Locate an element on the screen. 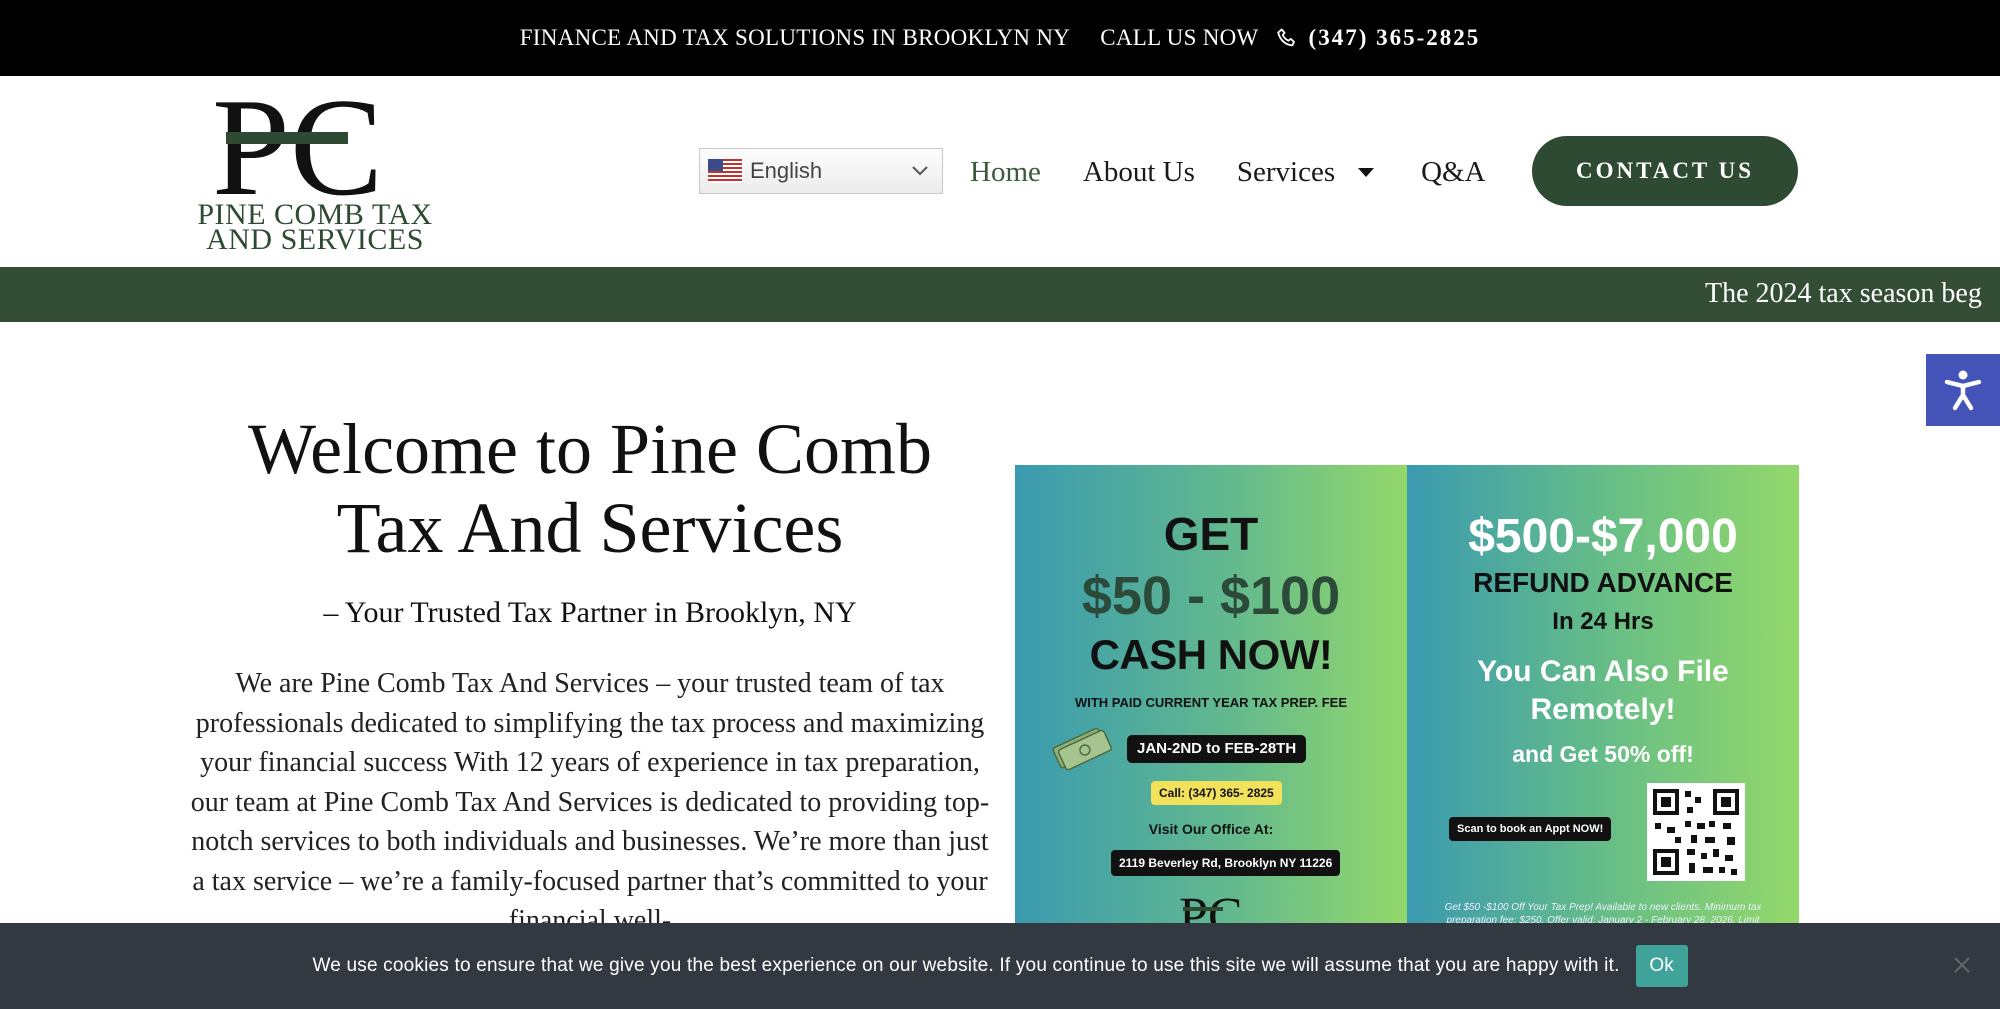 This screenshot has width=2000, height=1009. title-line-1: Welcome to Pine Comb is located at coordinates (590, 449).